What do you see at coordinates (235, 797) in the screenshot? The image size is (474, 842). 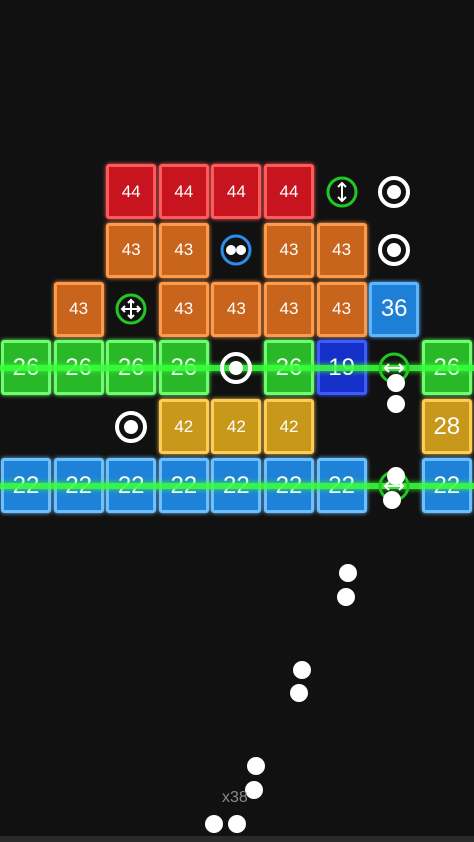 I see `ball-count-label: x38` at bounding box center [235, 797].